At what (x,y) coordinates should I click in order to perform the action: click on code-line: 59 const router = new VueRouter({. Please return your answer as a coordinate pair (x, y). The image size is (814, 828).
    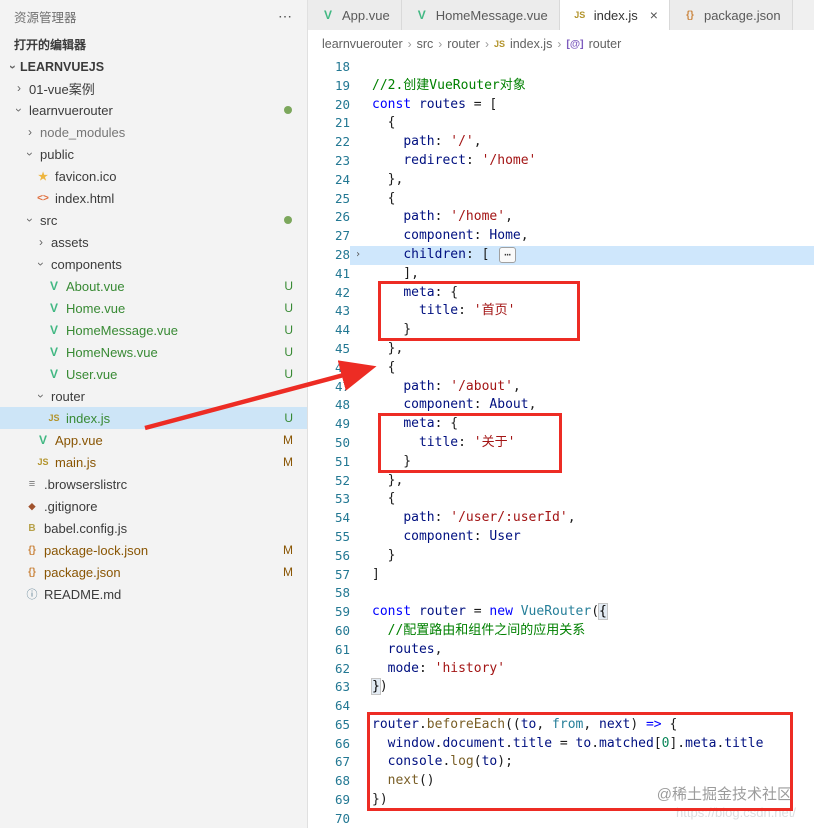
    Looking at the image, I should click on (561, 612).